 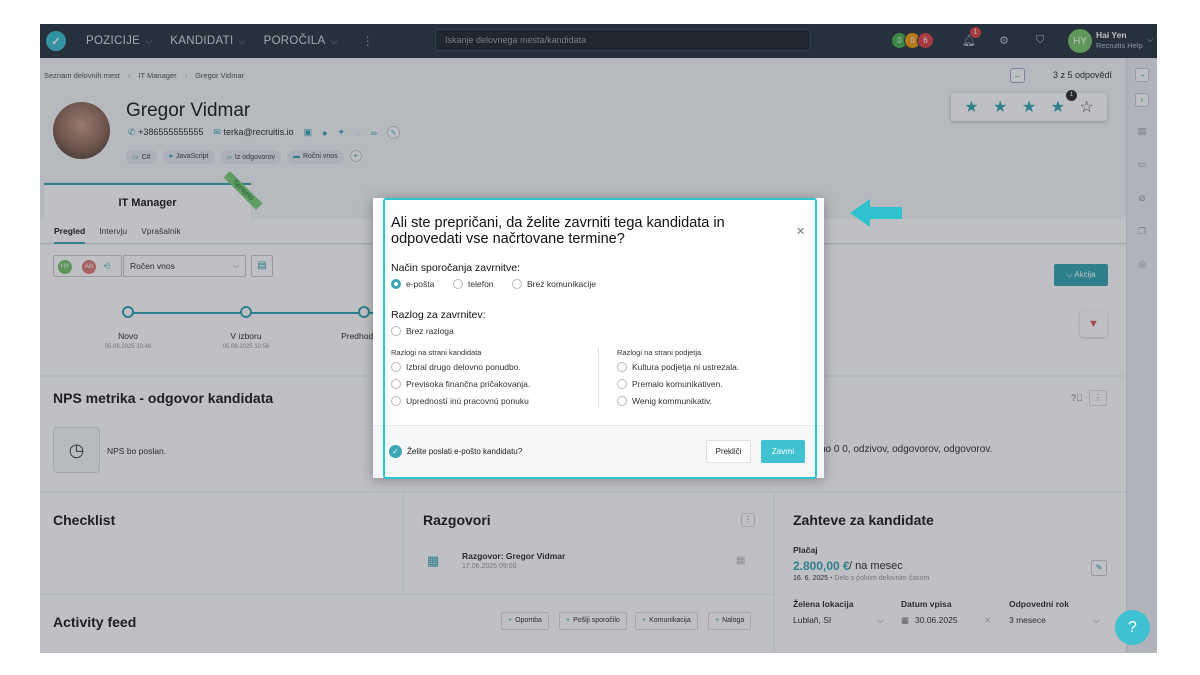 I want to click on radio-selected-icon, so click(x=396, y=284).